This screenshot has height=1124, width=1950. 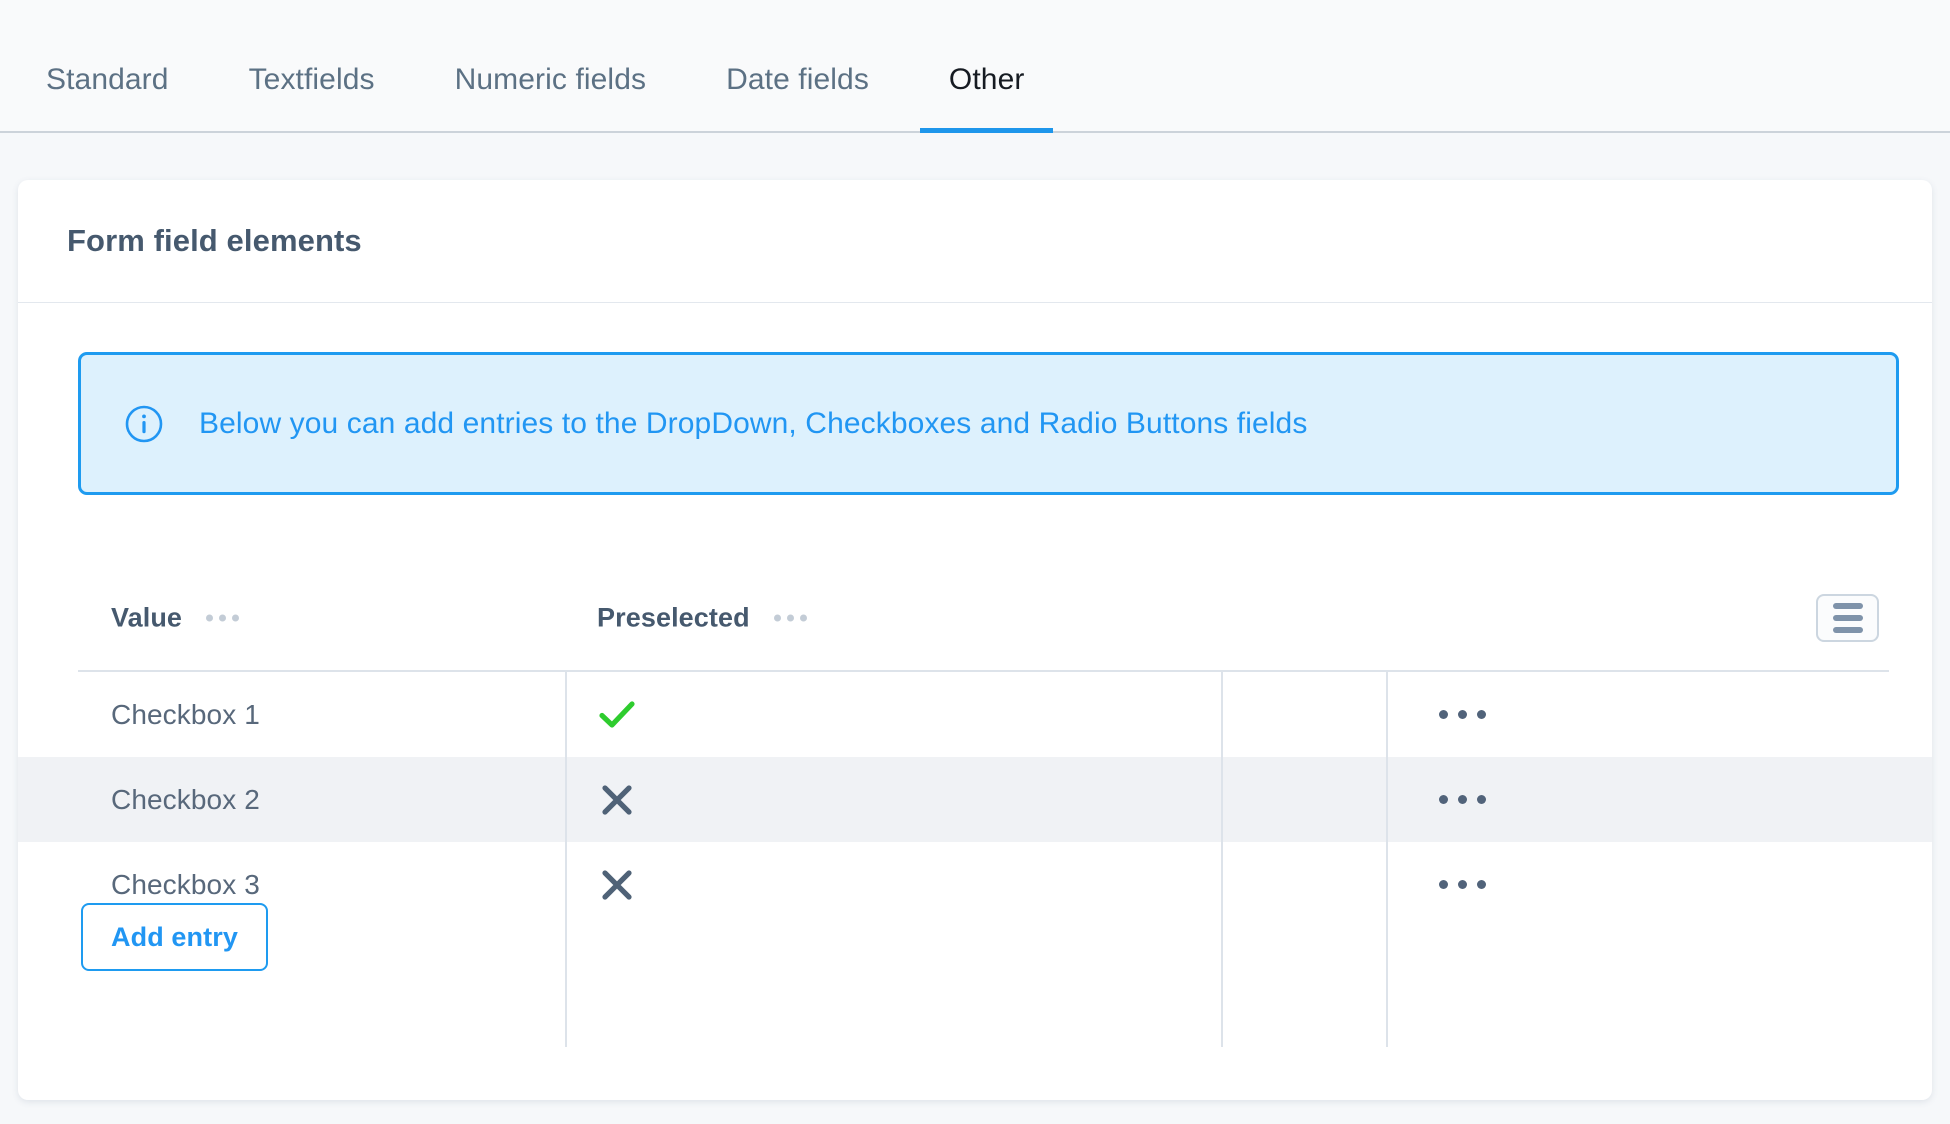 What do you see at coordinates (797, 98) in the screenshot?
I see `tab-date-fields: Date fields` at bounding box center [797, 98].